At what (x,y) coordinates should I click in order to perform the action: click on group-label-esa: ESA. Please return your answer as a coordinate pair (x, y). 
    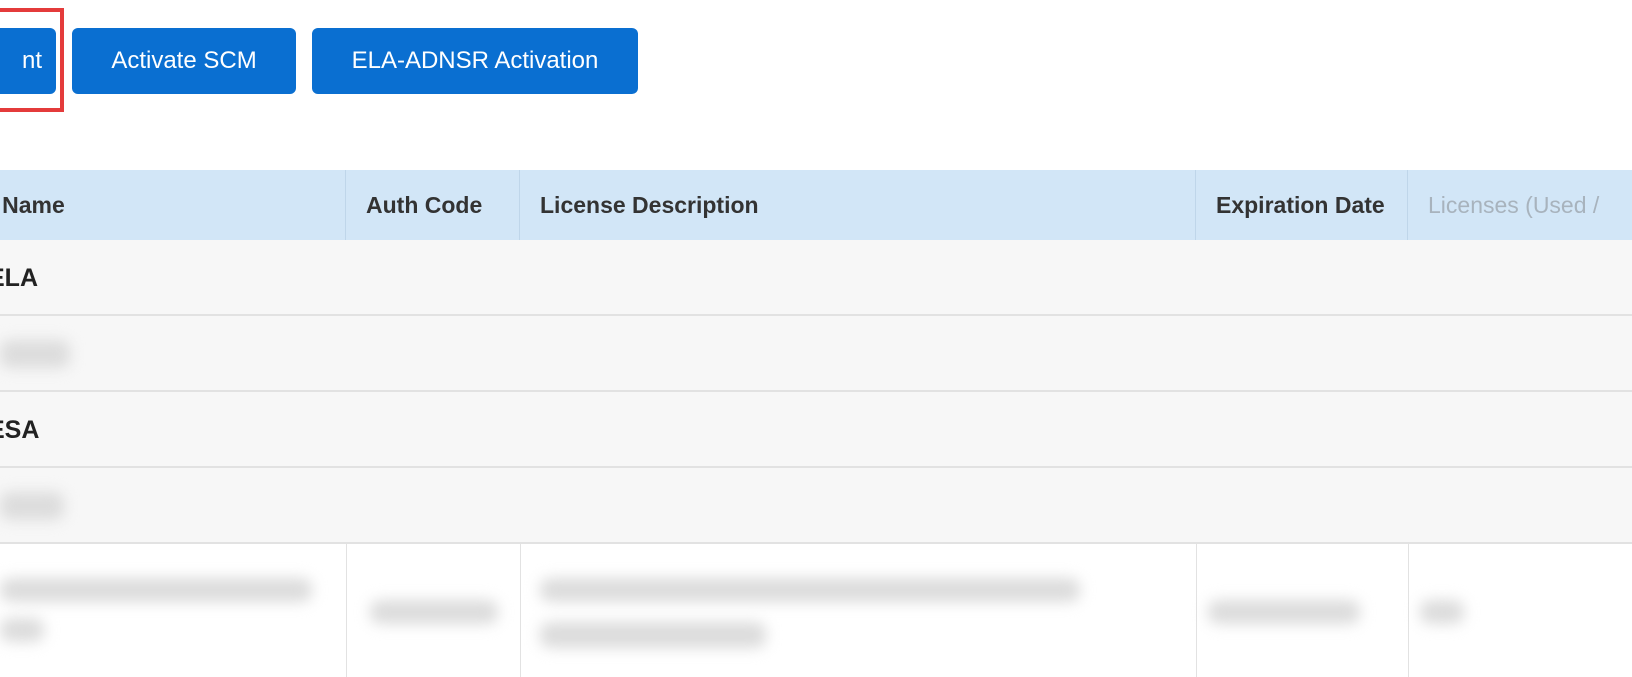
    Looking at the image, I should click on (20, 429).